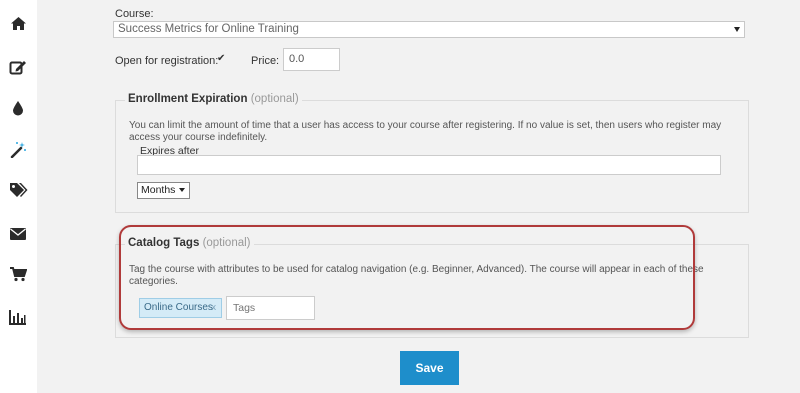  What do you see at coordinates (158, 190) in the screenshot?
I see `expiration-unit-value: Months` at bounding box center [158, 190].